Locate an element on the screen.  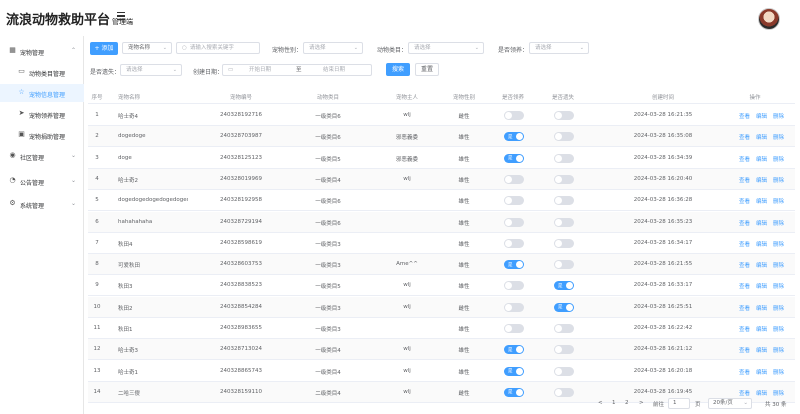
avatar is located at coordinates (769, 19).